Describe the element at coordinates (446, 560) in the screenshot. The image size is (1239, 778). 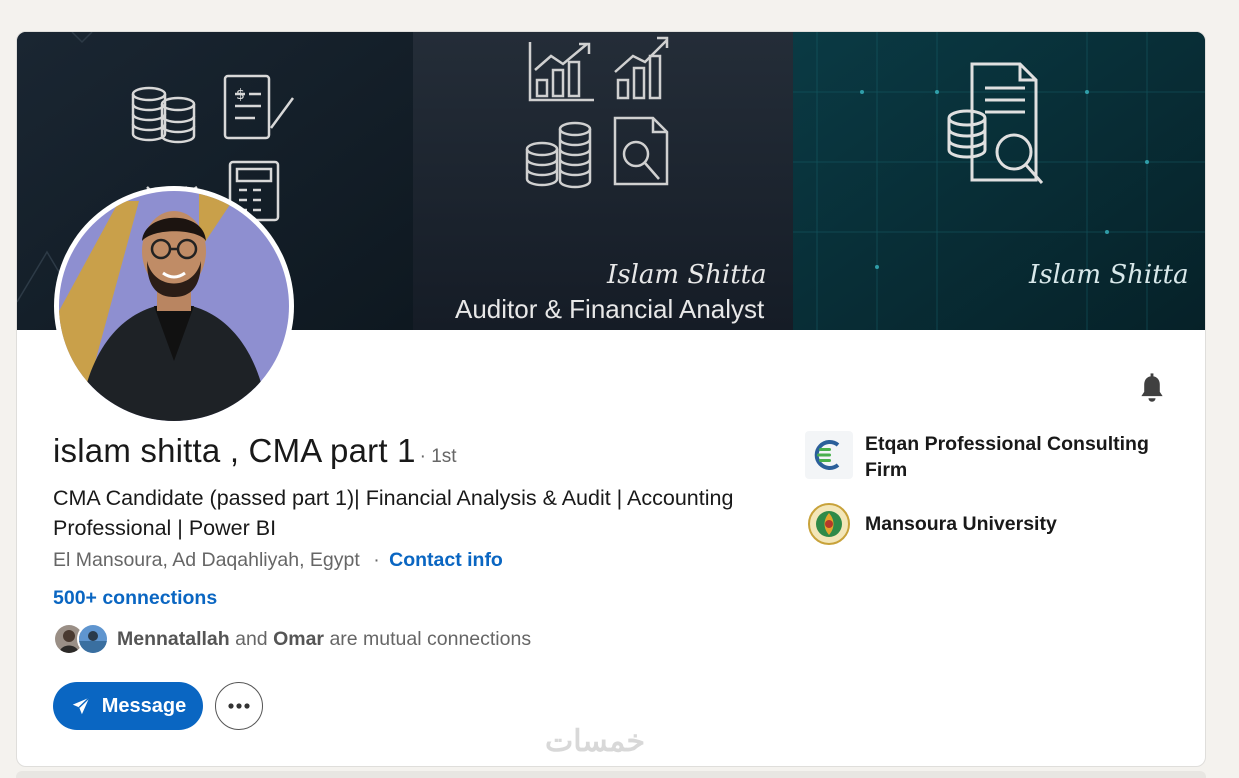
I see `contact-info-link: Contact info` at that location.